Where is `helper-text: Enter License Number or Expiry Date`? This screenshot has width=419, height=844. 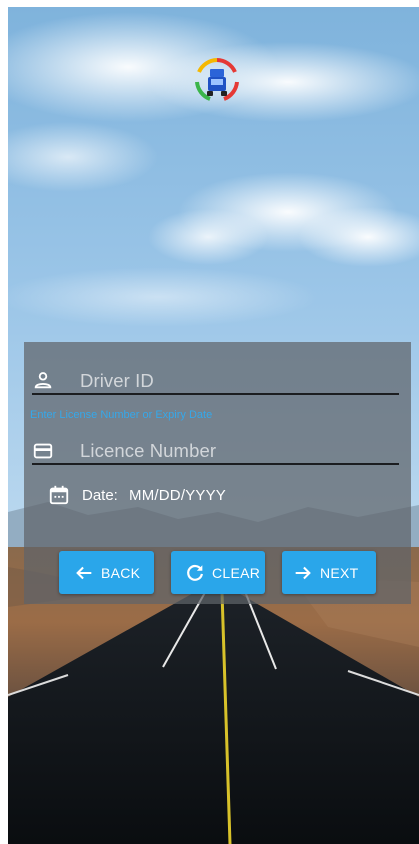
helper-text: Enter License Number or Expiry Date is located at coordinates (121, 415).